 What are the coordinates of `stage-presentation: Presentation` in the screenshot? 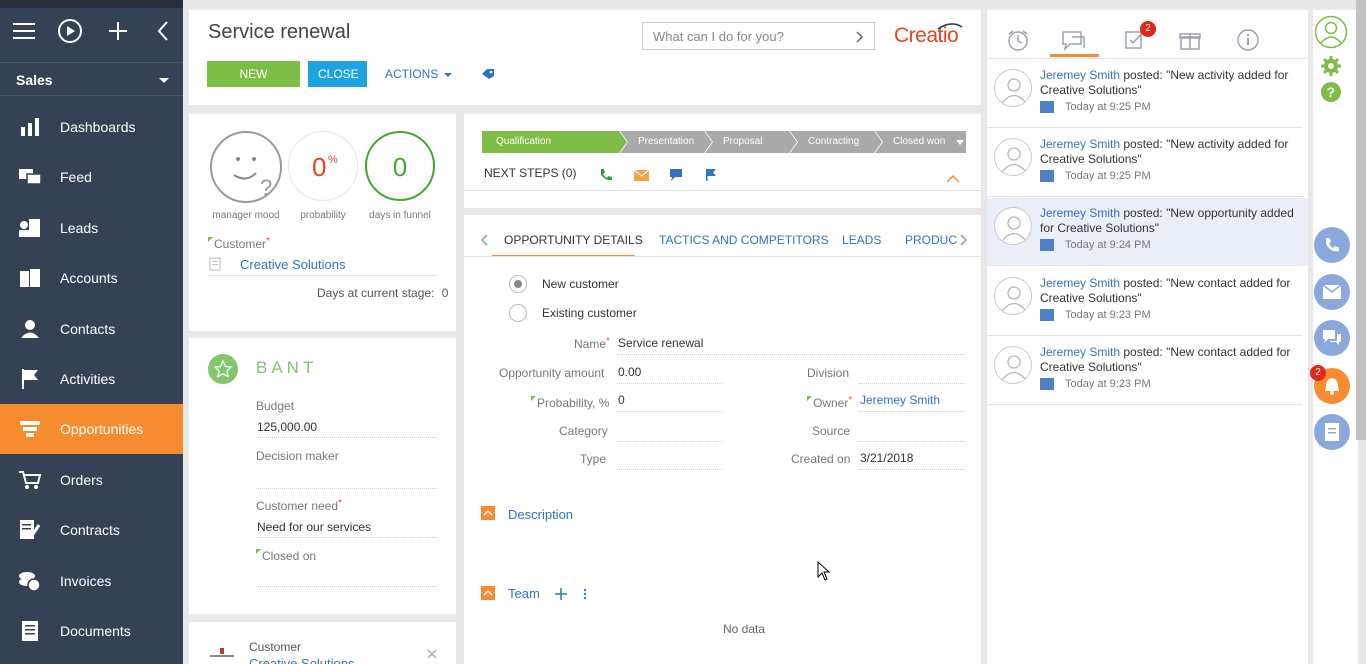 It's located at (666, 142).